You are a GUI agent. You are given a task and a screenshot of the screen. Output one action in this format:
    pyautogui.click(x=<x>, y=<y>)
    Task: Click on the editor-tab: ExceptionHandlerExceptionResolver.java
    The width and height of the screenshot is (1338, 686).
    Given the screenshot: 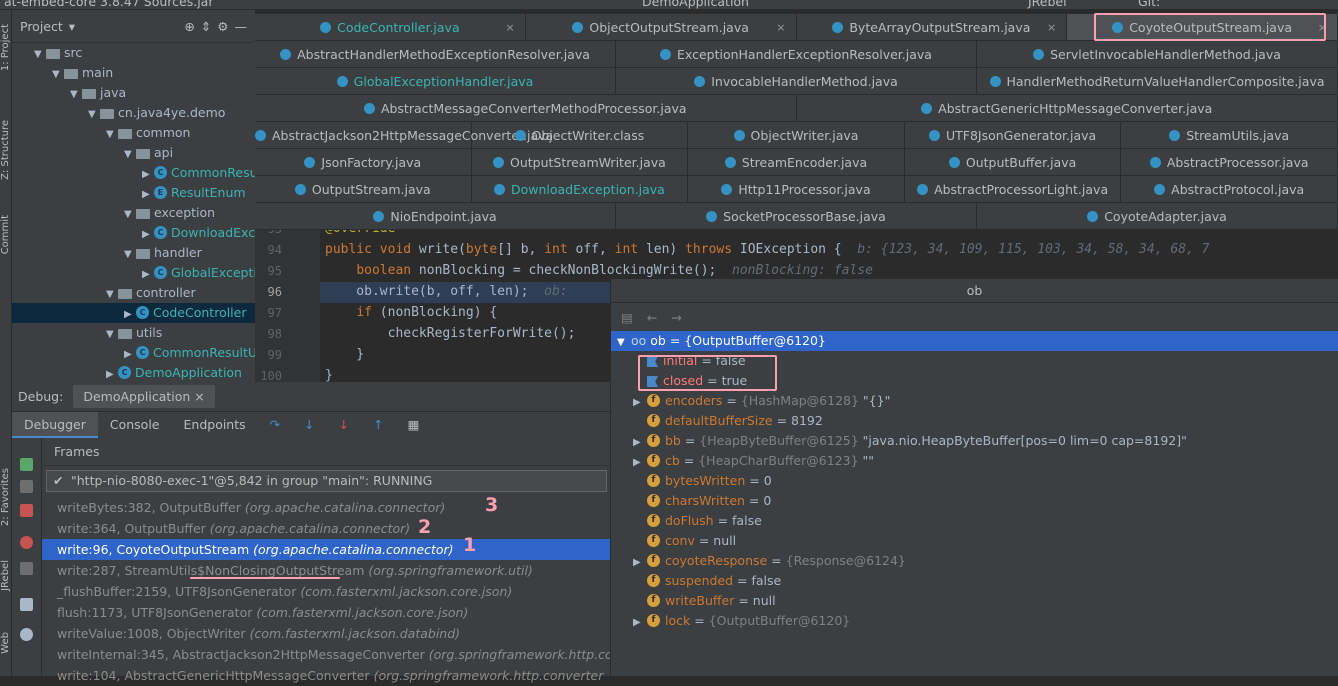 What is the action you would take?
    pyautogui.click(x=796, y=54)
    